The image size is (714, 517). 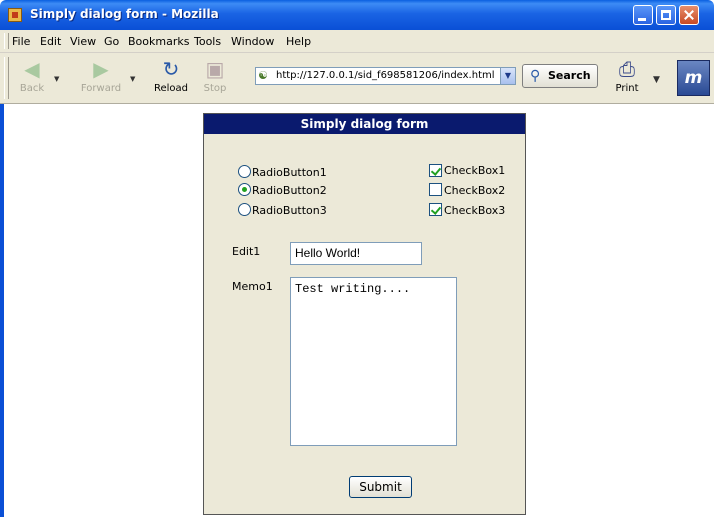 What do you see at coordinates (50, 41) in the screenshot?
I see `menu-edit: Edit` at bounding box center [50, 41].